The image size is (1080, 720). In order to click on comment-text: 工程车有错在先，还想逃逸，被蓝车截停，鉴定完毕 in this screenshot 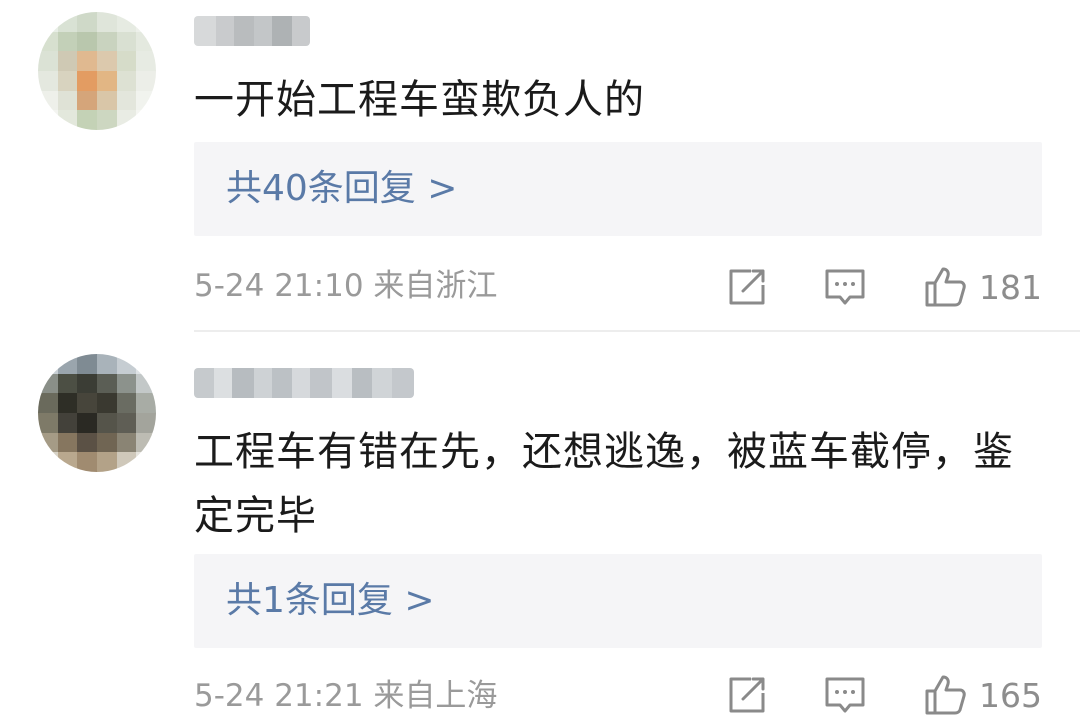, I will do `click(604, 484)`.